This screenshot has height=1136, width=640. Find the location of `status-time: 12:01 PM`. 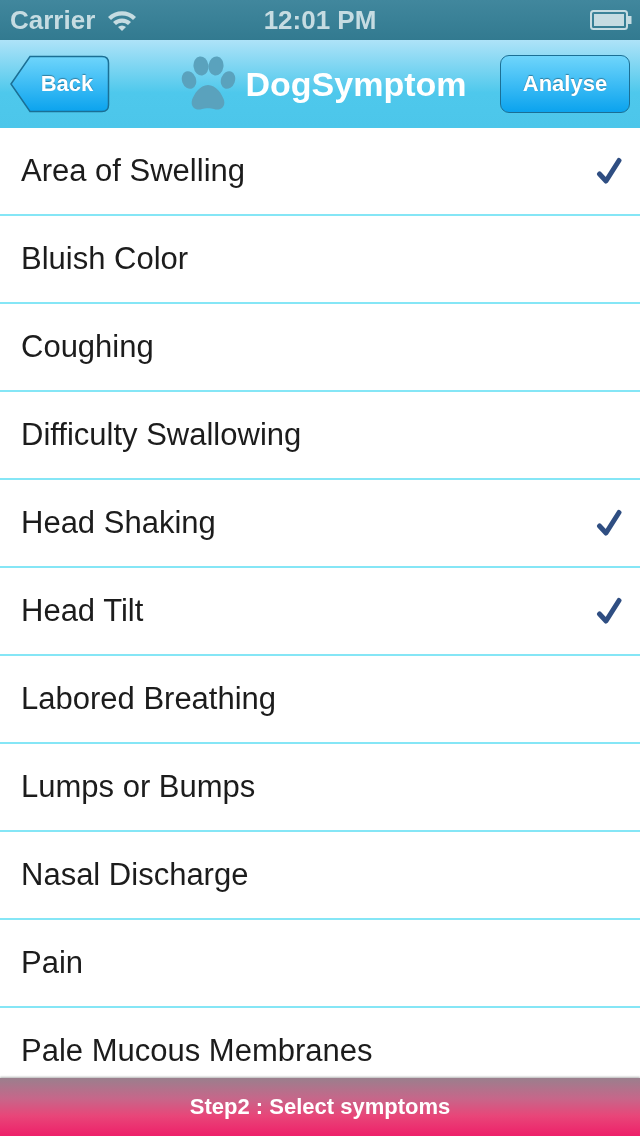

status-time: 12:01 PM is located at coordinates (320, 20).